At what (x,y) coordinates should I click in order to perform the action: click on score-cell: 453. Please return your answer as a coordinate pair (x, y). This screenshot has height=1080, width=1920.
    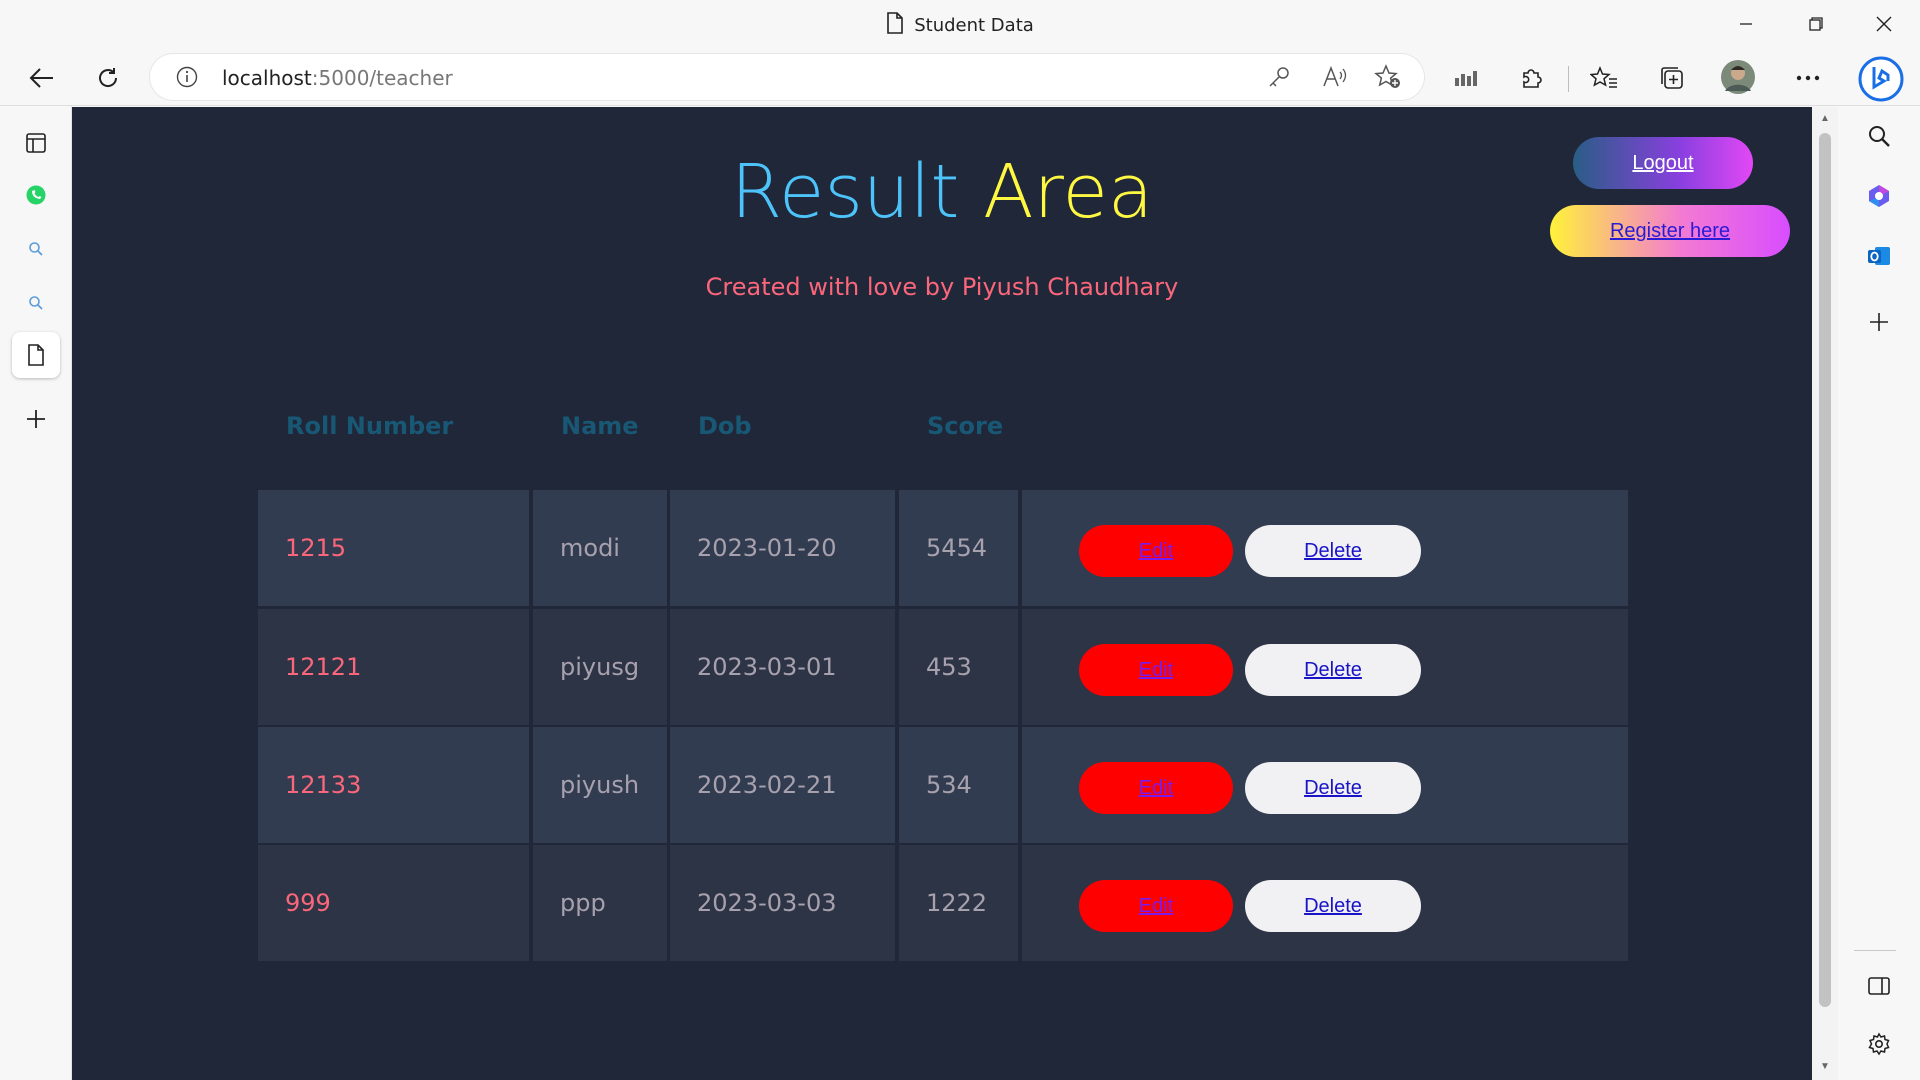
    Looking at the image, I should click on (958, 667).